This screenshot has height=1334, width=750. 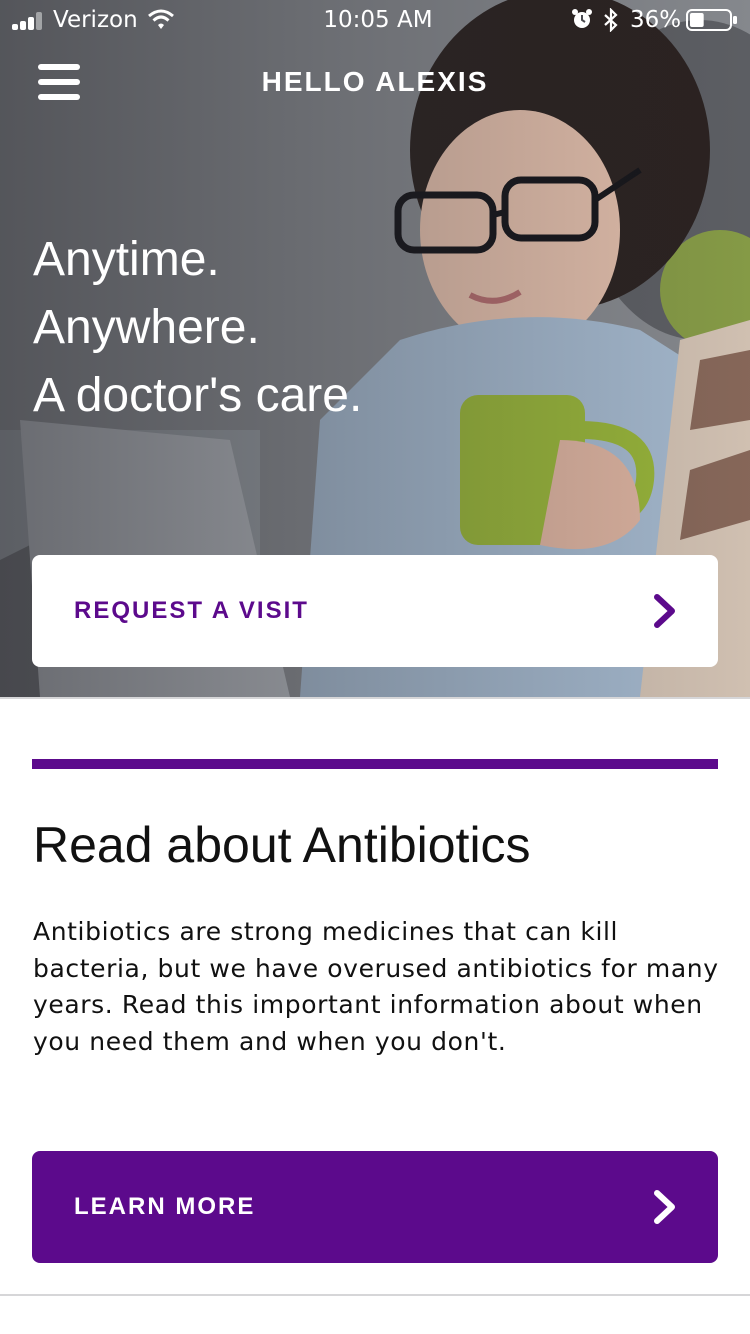 I want to click on tagline-line-2: Anywhere., so click(x=146, y=327).